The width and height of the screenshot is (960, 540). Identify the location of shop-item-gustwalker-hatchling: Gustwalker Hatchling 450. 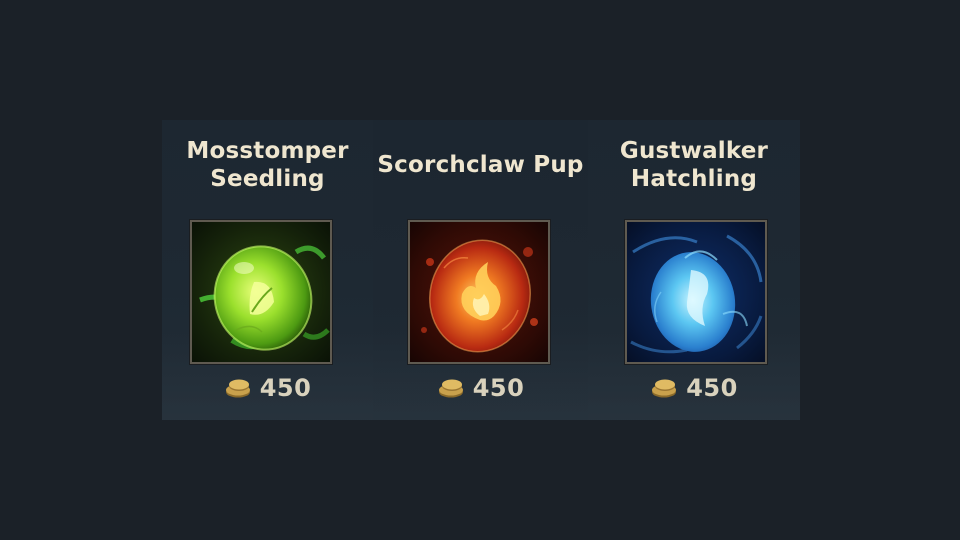
(694, 270).